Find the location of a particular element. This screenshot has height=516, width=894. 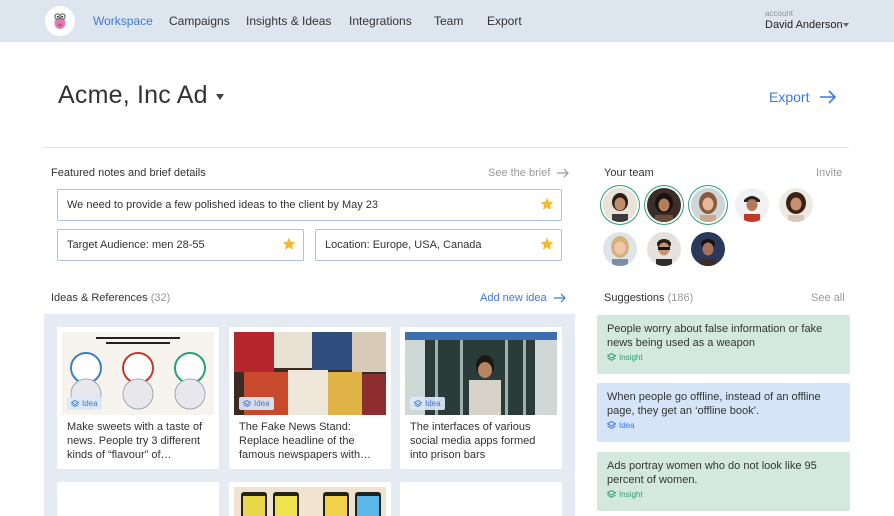

note-location: Location: Europe, USA, Canada is located at coordinates (438, 245).